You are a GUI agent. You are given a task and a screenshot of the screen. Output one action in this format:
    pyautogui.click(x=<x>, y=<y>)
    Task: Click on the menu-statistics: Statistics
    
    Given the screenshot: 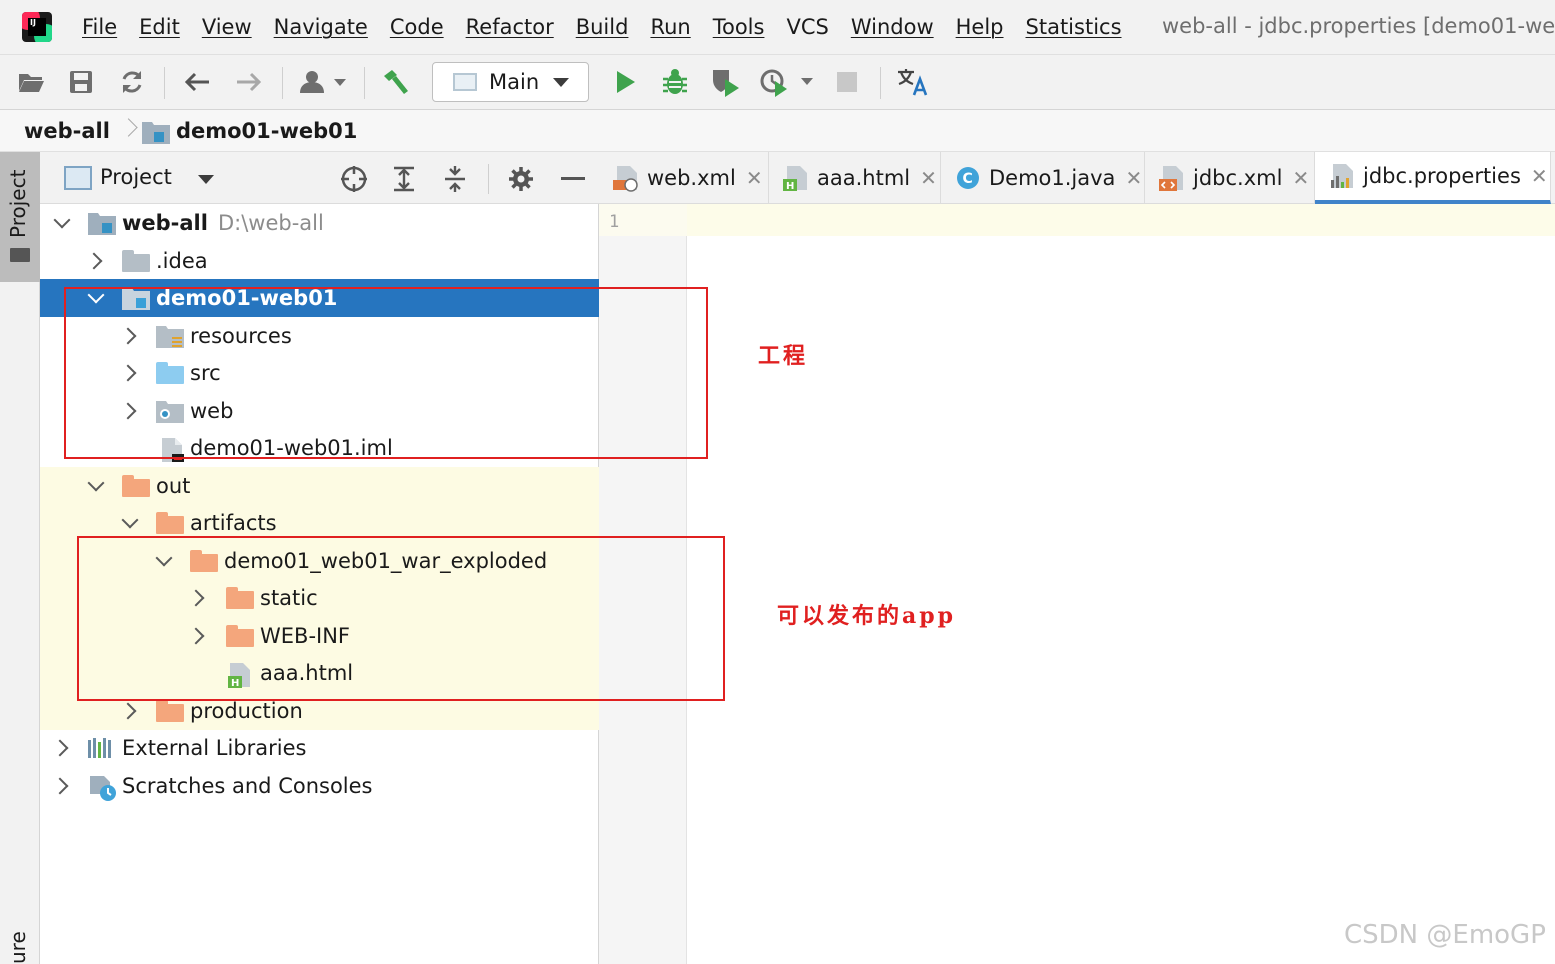 What is the action you would take?
    pyautogui.click(x=1074, y=27)
    